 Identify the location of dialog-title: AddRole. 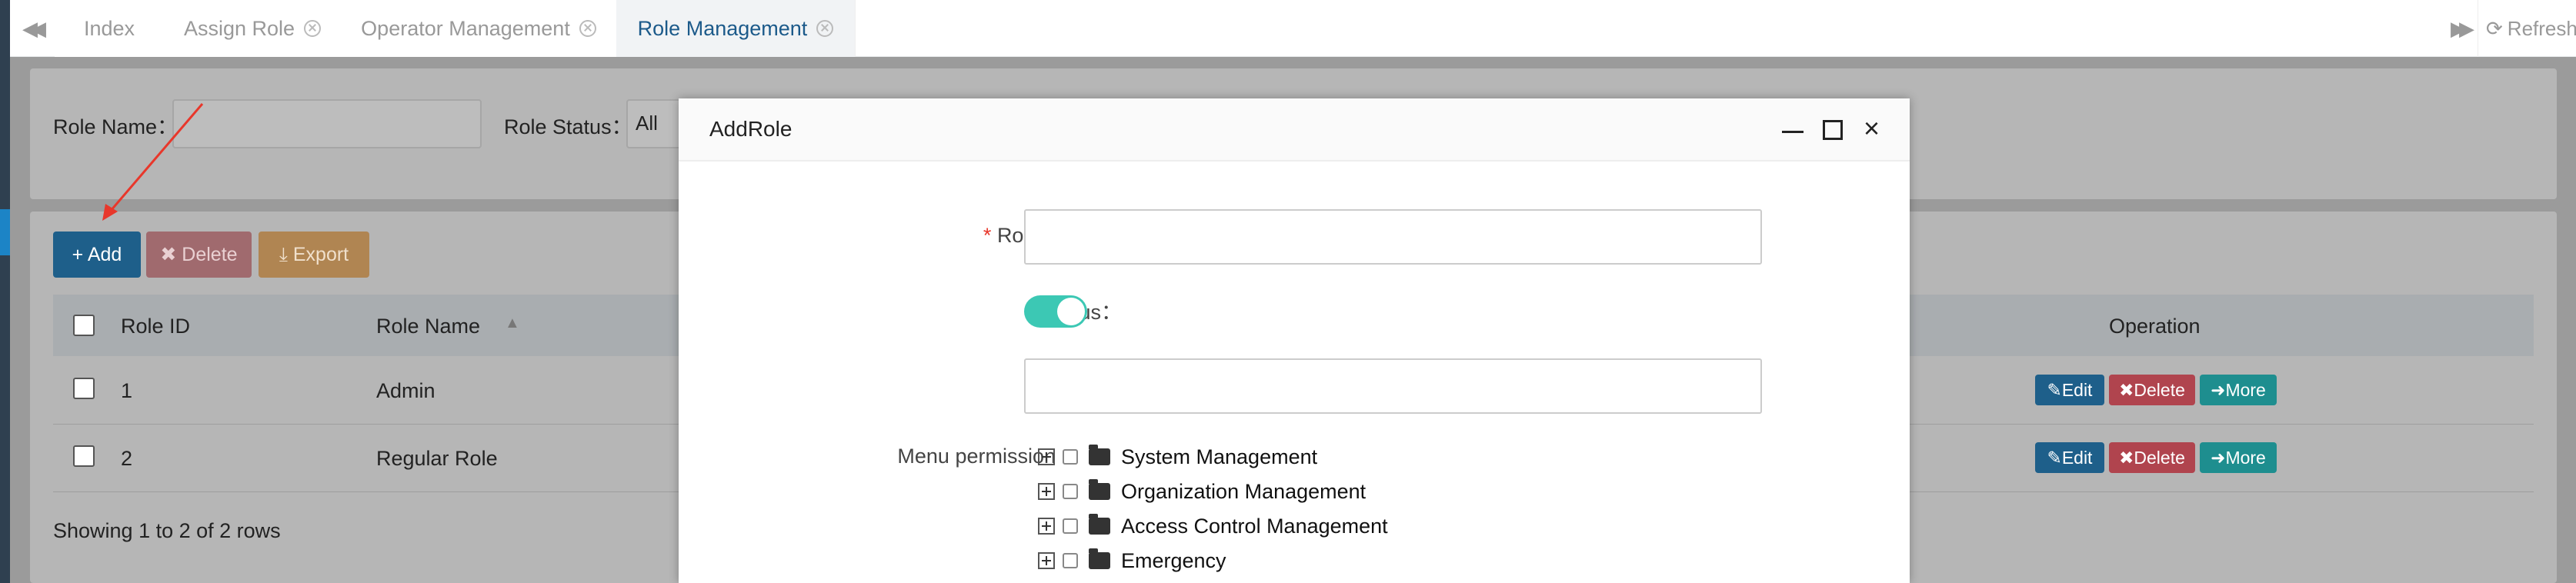
(751, 129).